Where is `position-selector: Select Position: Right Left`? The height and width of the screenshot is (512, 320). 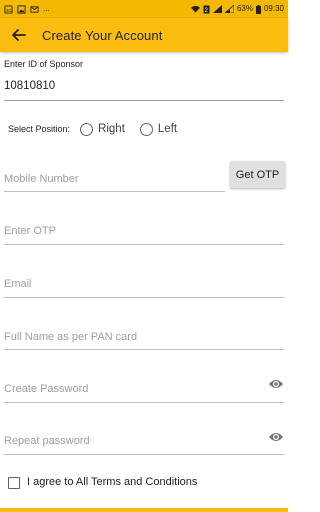 position-selector: Select Position: Right Left is located at coordinates (100, 129).